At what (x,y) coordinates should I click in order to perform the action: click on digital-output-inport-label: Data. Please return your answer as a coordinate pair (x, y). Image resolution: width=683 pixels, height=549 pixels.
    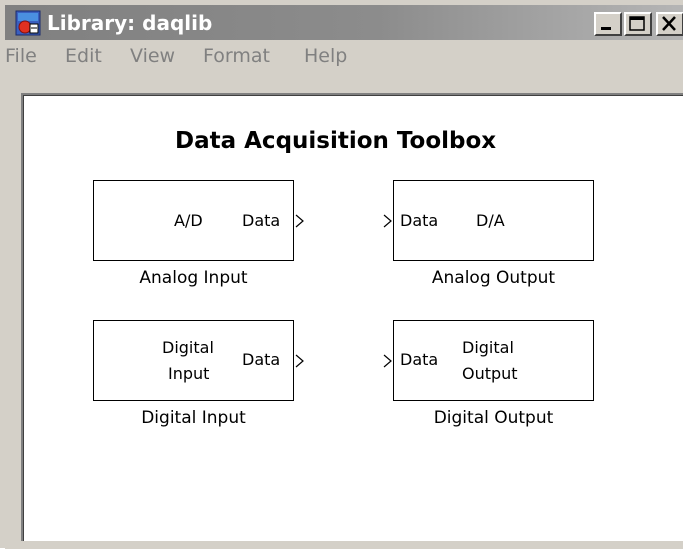
    Looking at the image, I should click on (419, 359).